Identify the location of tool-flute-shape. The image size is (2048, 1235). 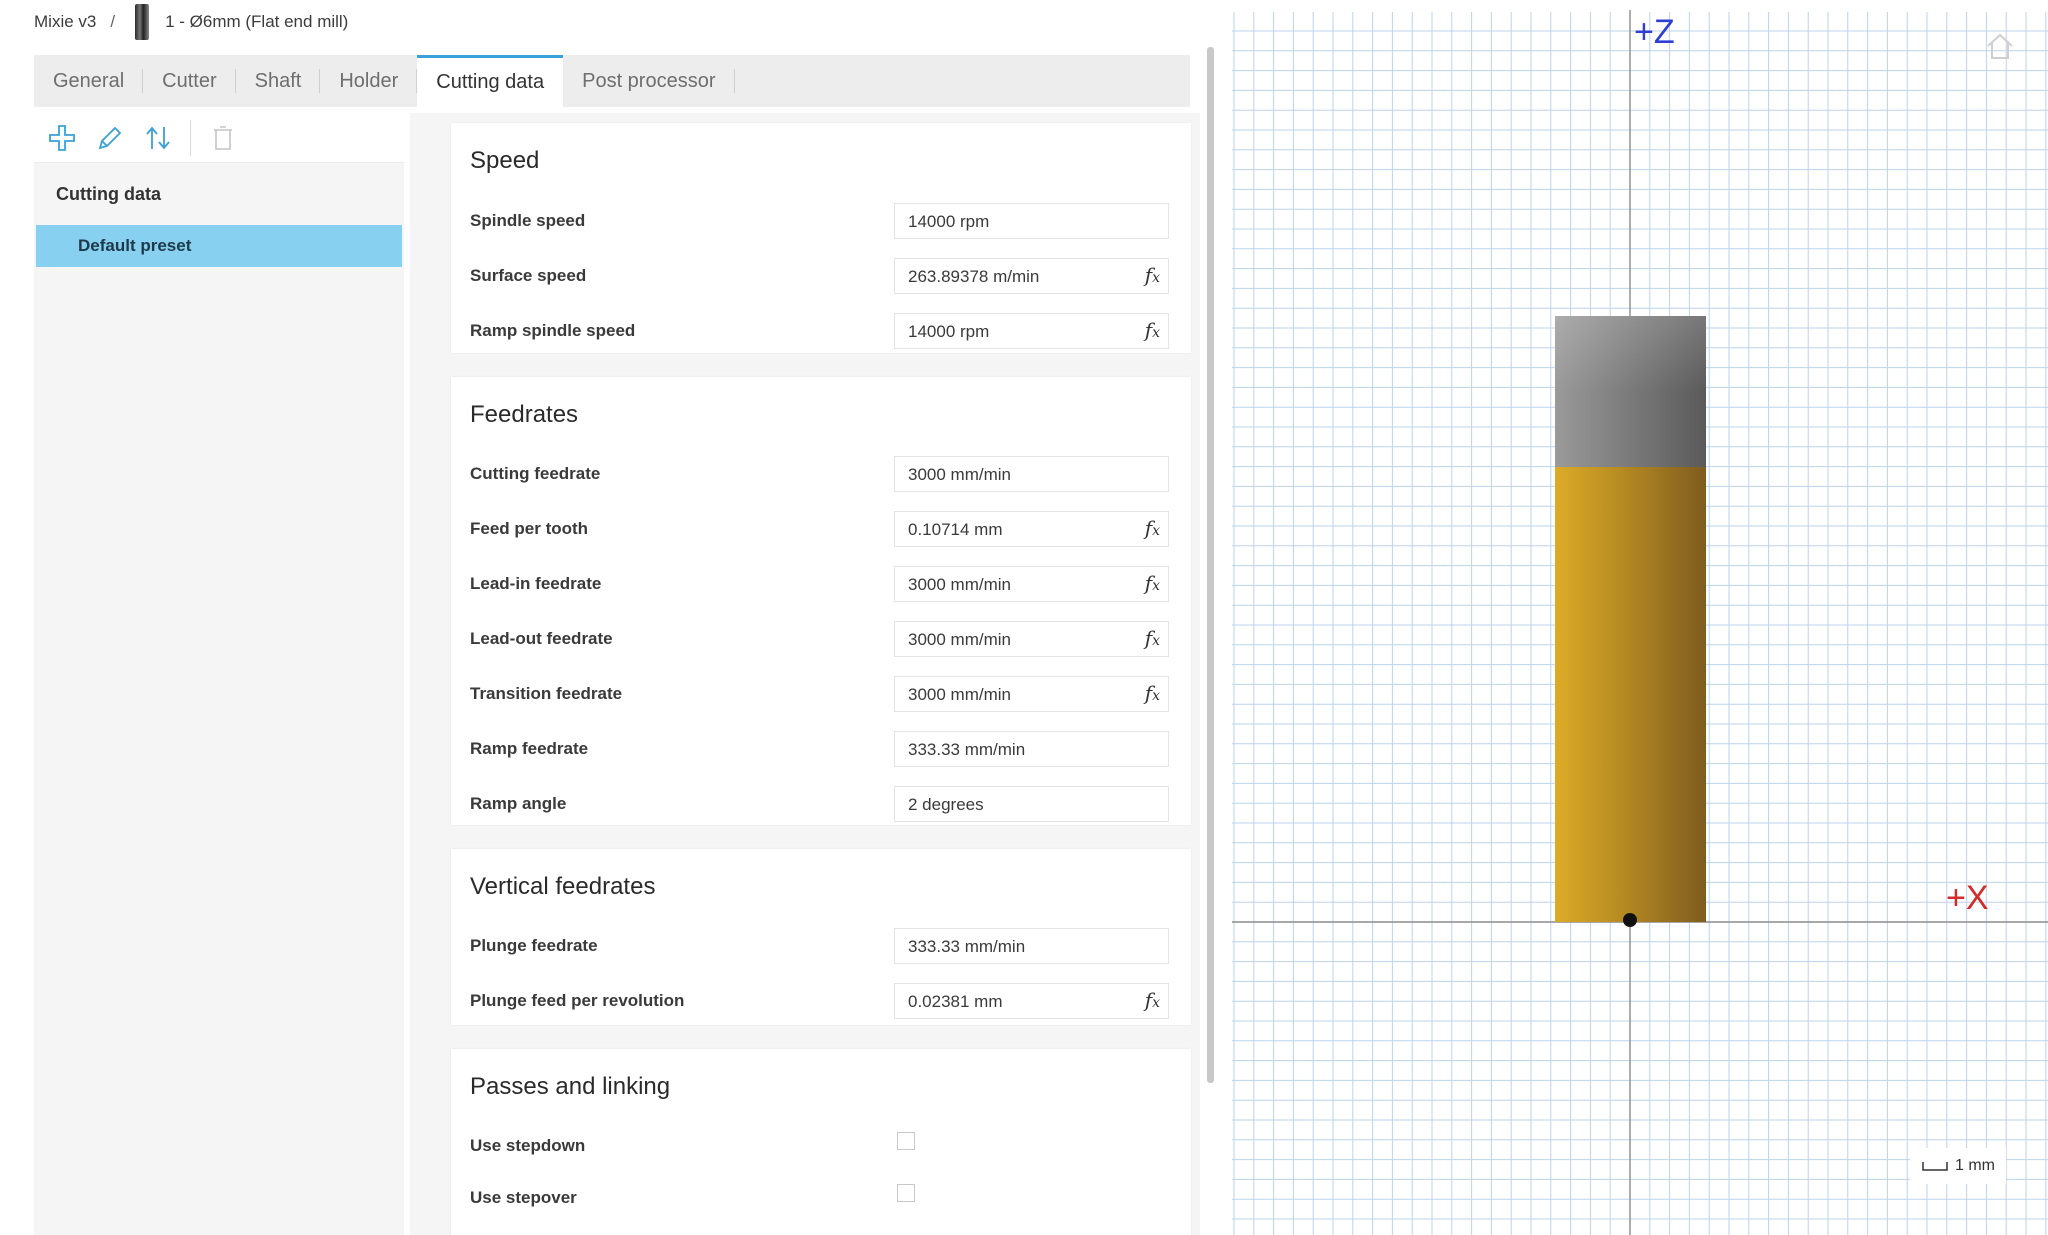
(1630, 694).